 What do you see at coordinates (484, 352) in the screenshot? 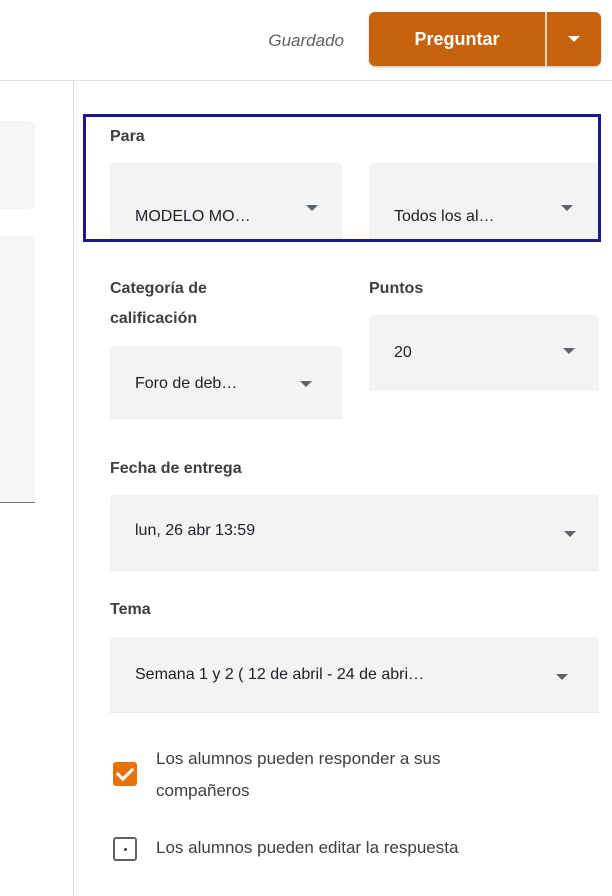
I see `points-select: 20` at bounding box center [484, 352].